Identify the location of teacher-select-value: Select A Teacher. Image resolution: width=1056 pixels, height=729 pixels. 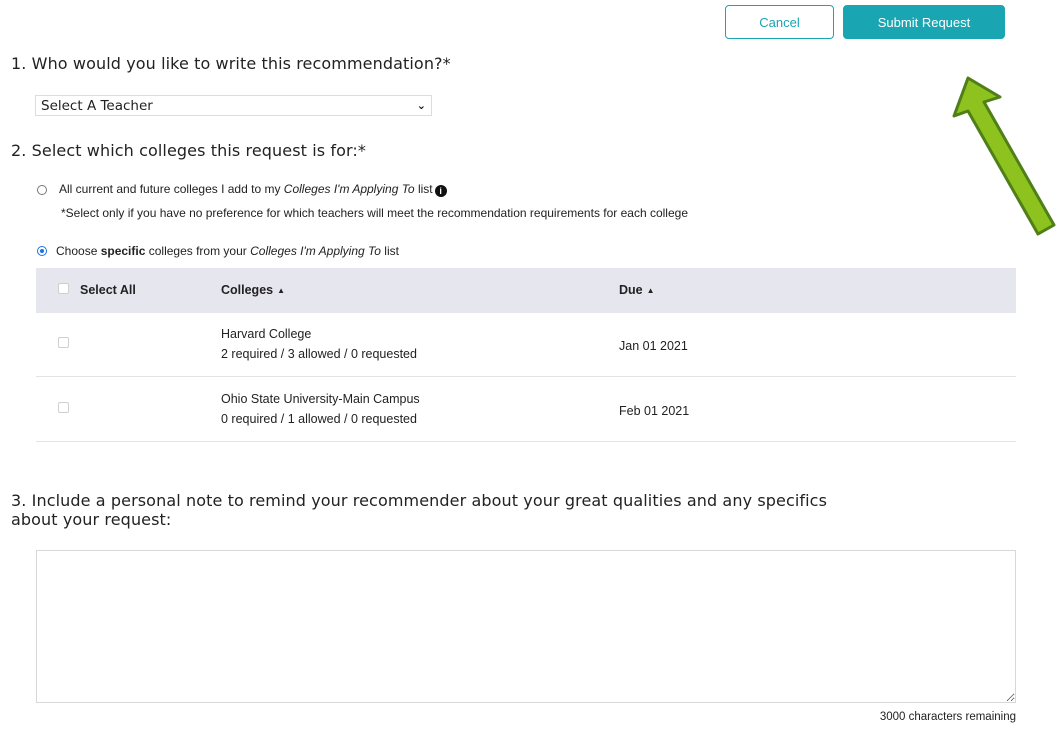
(97, 105).